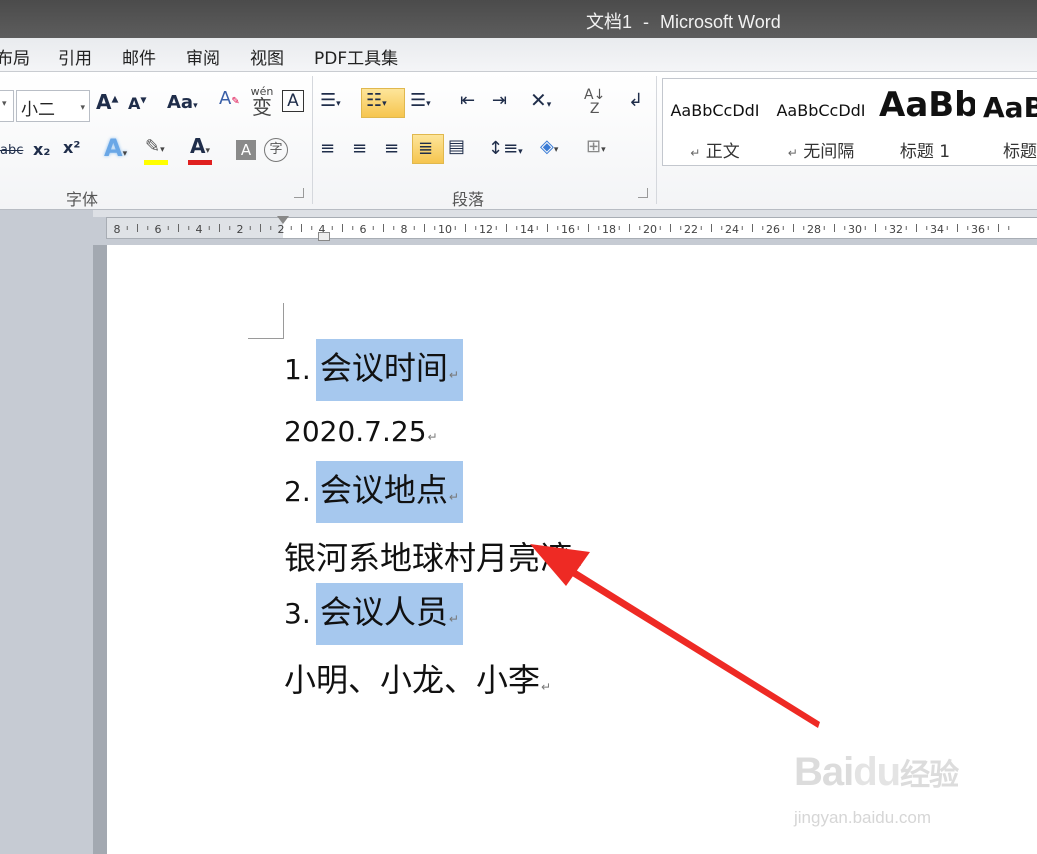 The width and height of the screenshot is (1037, 854). Describe the element at coordinates (267, 56) in the screenshot. I see `tab-view: 视图` at that location.